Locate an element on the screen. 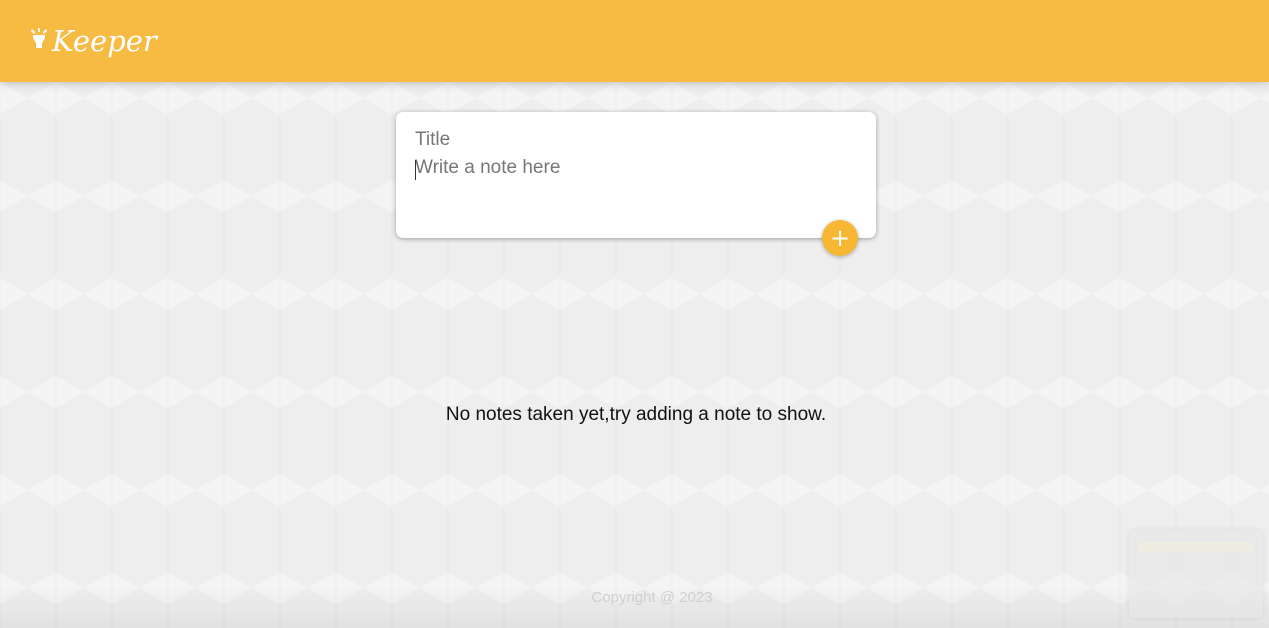 The image size is (1269, 628). create-note-form is located at coordinates (636, 175).